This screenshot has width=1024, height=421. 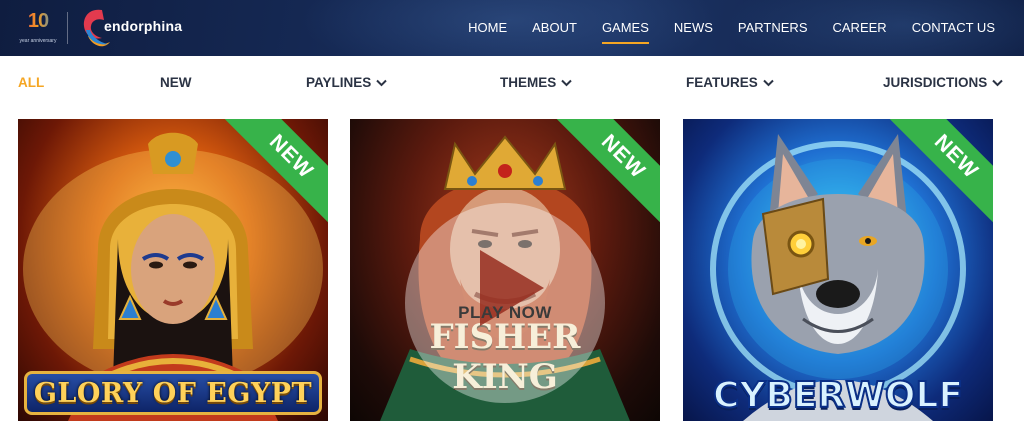 I want to click on play-now-label: PLAY NOW, so click(x=505, y=312).